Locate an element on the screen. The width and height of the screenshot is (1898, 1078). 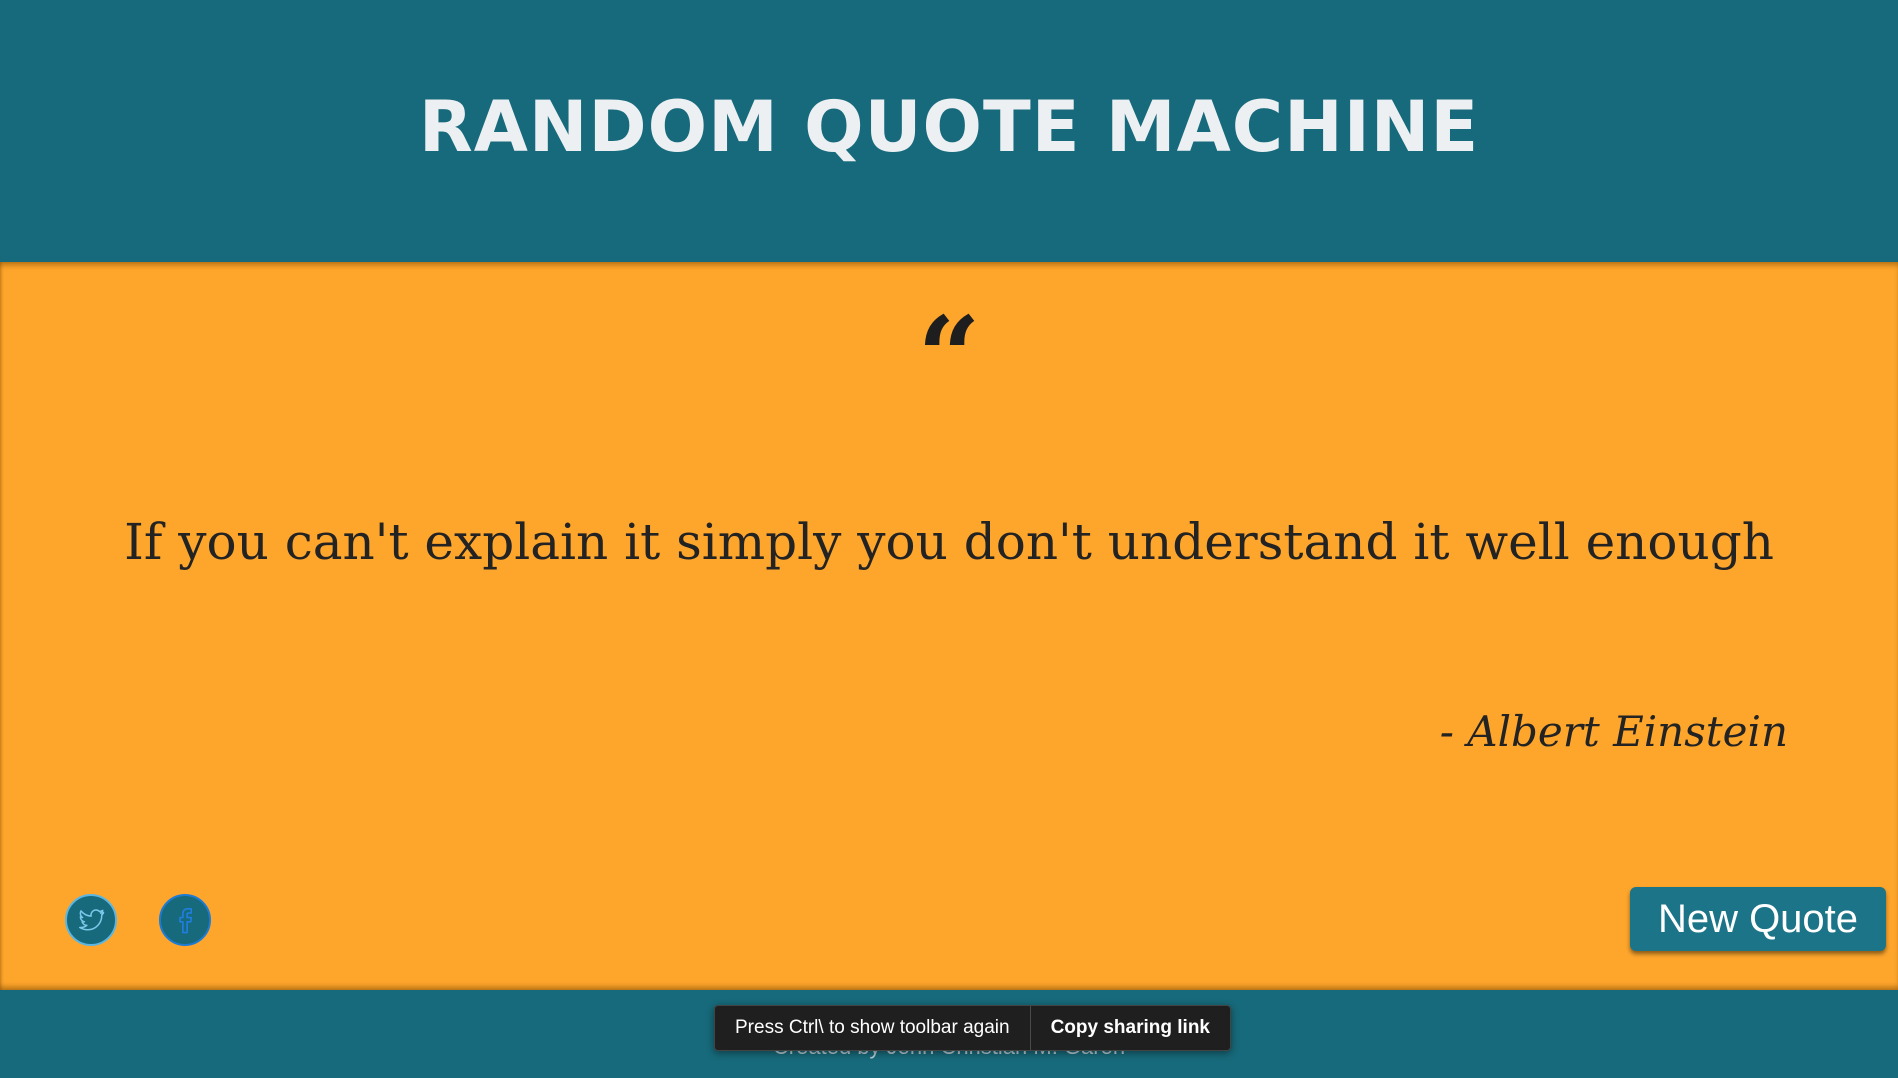
facebook-icon is located at coordinates (186, 920).